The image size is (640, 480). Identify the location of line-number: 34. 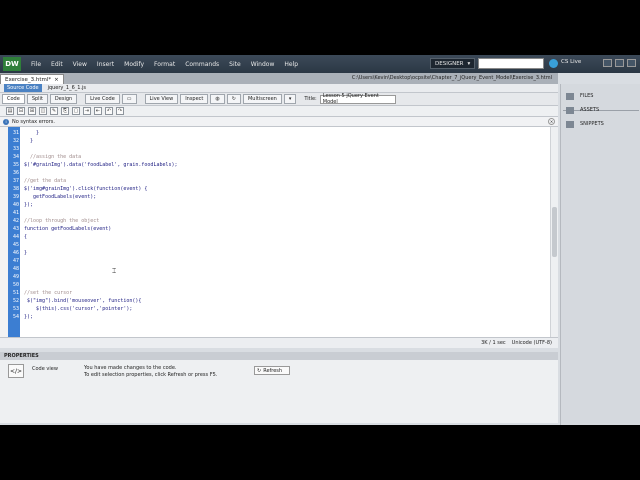
(15, 157).